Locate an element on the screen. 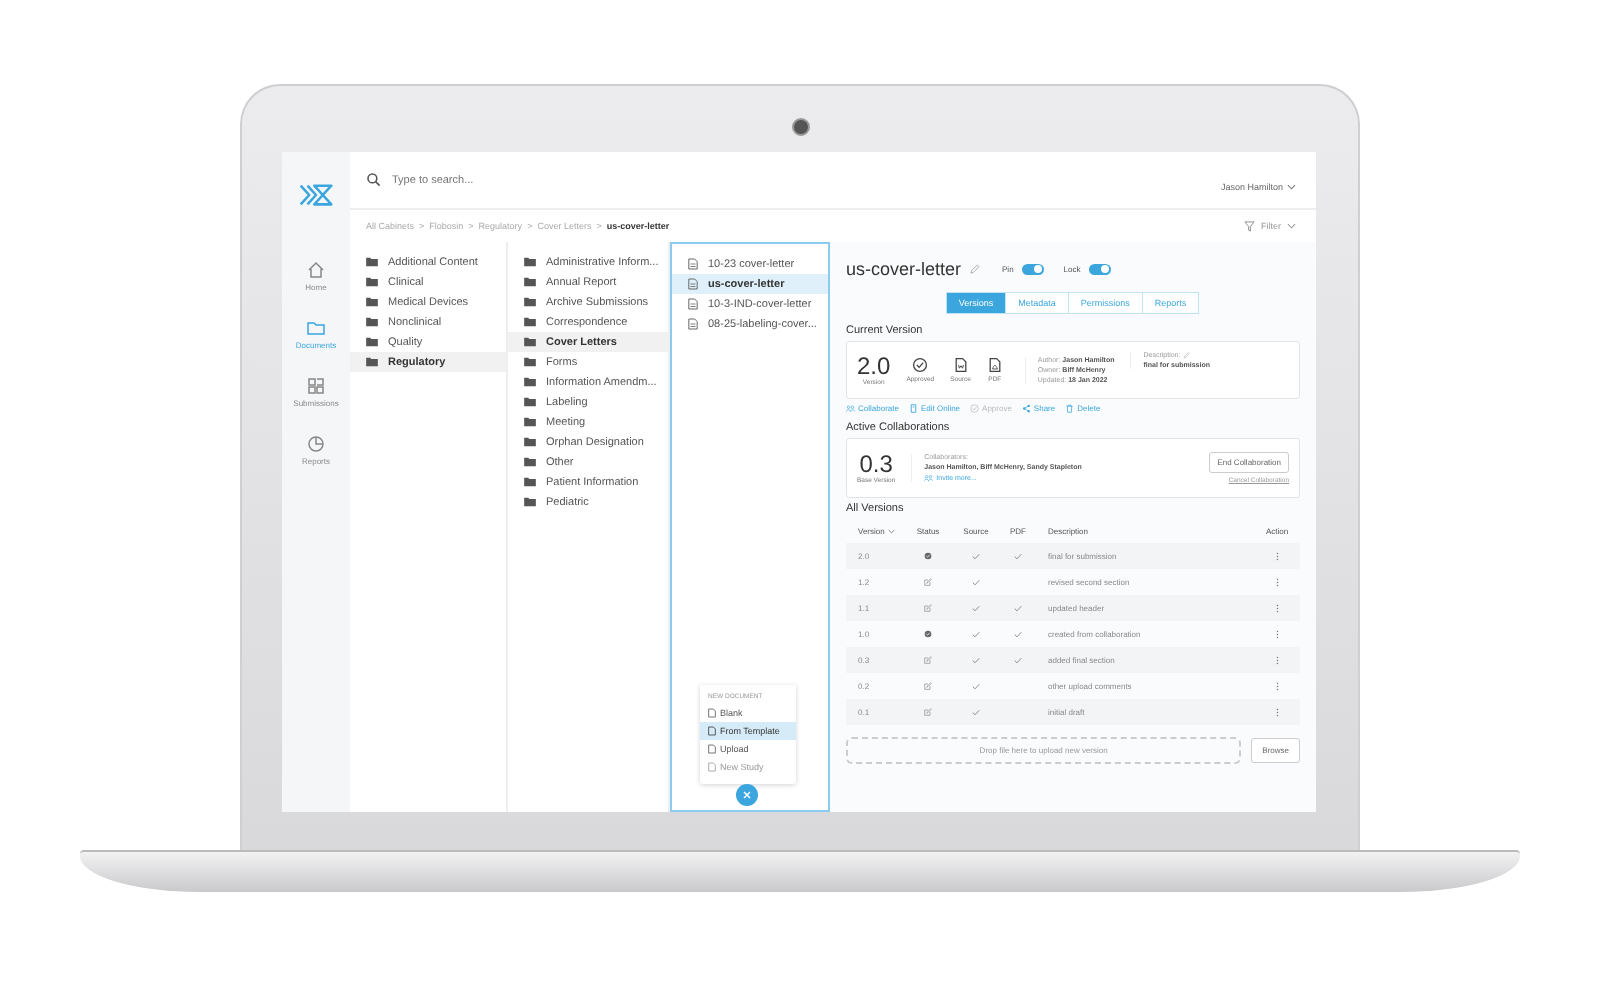 Image resolution: width=1600 pixels, height=990 pixels. version-number: 2.0 is located at coordinates (874, 366).